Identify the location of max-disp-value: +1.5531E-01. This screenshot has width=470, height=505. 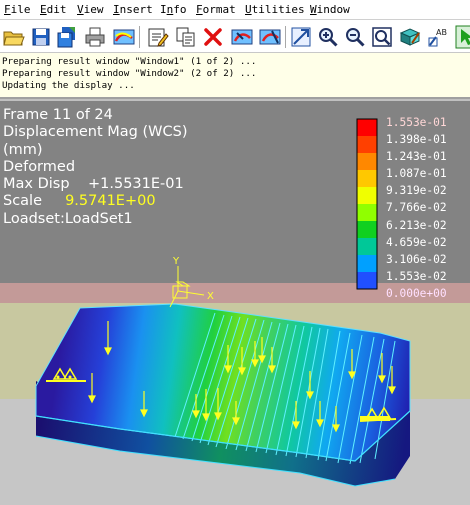
(135, 184).